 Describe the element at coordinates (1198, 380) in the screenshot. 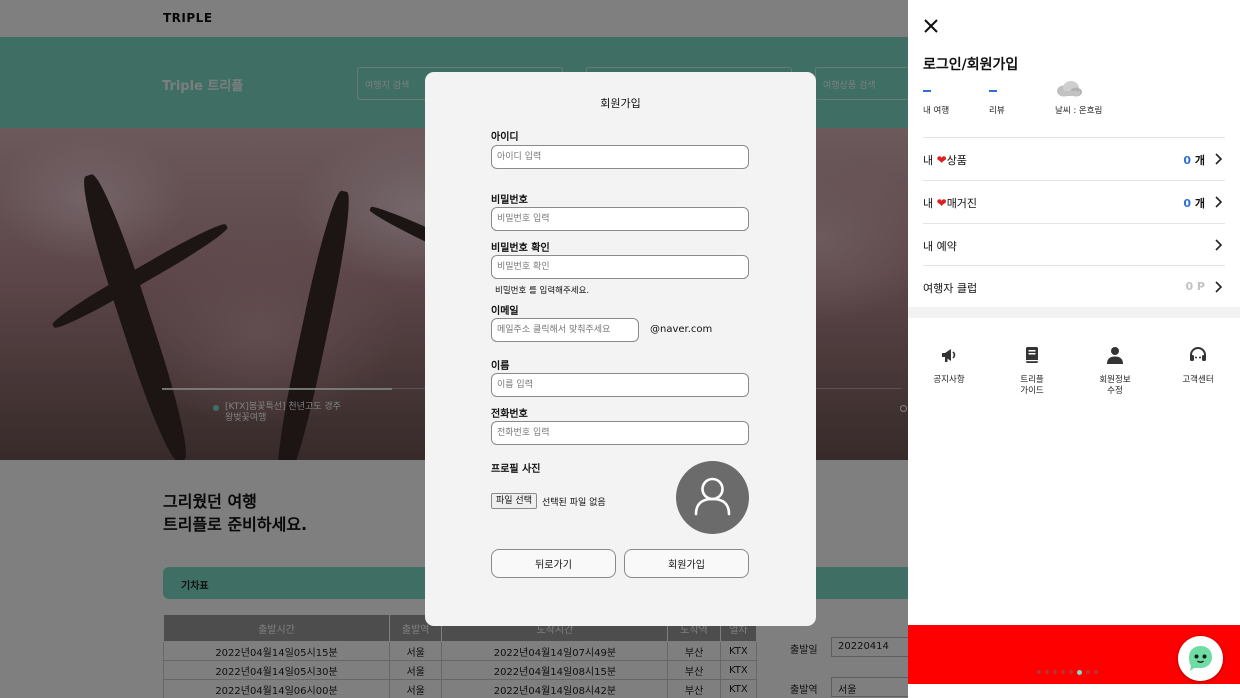

I see `quick-link-label: 고객센터` at that location.